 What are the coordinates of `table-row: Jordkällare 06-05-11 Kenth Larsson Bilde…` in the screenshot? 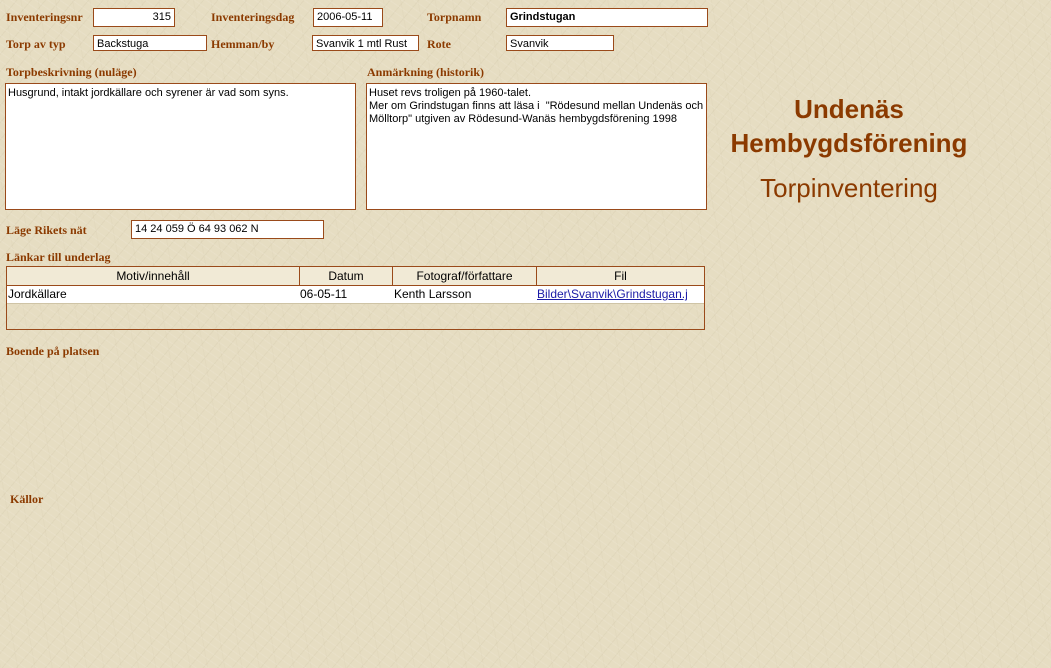 It's located at (355, 295).